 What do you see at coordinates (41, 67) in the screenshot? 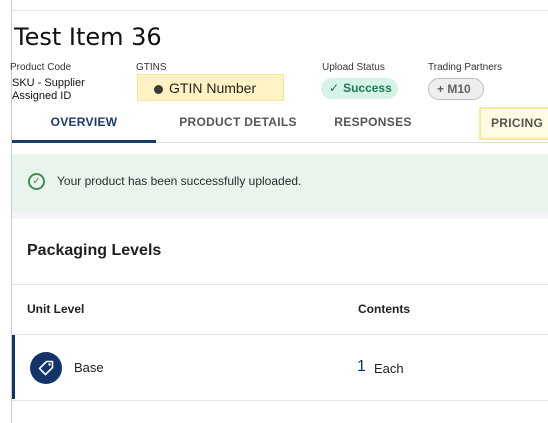
I see `product-code-label: Product Code` at bounding box center [41, 67].